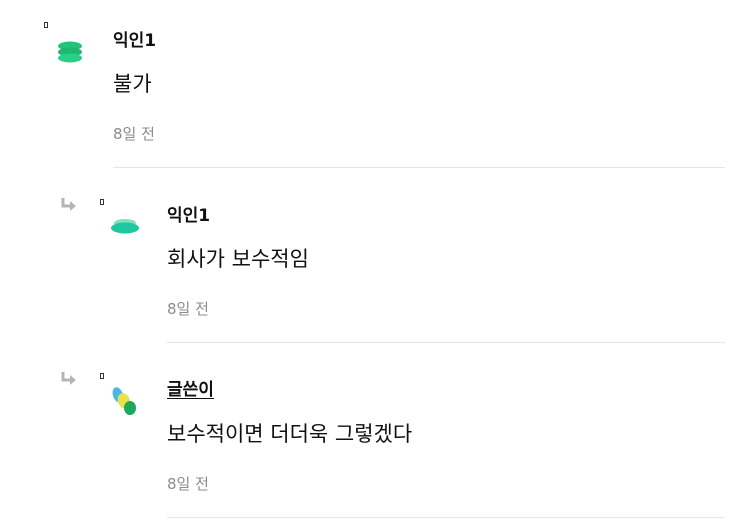 The height and width of the screenshot is (526, 745). Describe the element at coordinates (290, 434) in the screenshot. I see `comment-text: 보수적이면 더더욱 그렇겠다` at that location.